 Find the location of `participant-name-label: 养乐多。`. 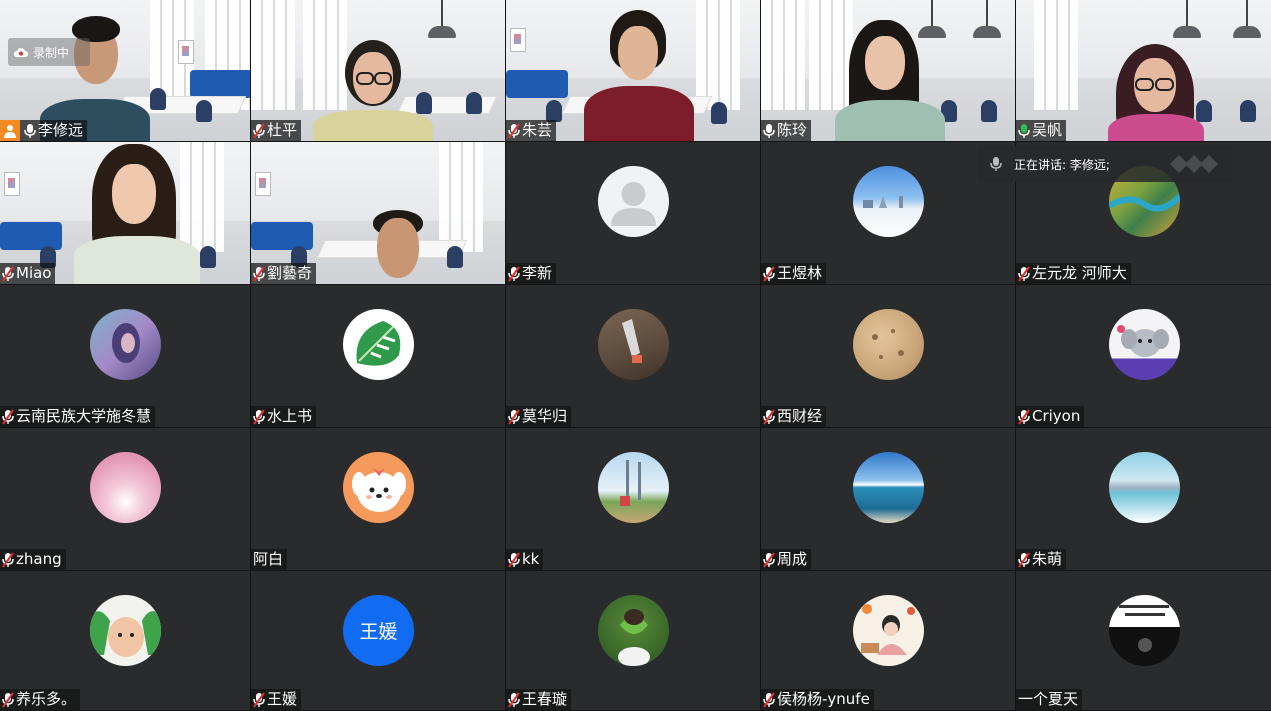

participant-name-label: 养乐多。 is located at coordinates (40, 699).